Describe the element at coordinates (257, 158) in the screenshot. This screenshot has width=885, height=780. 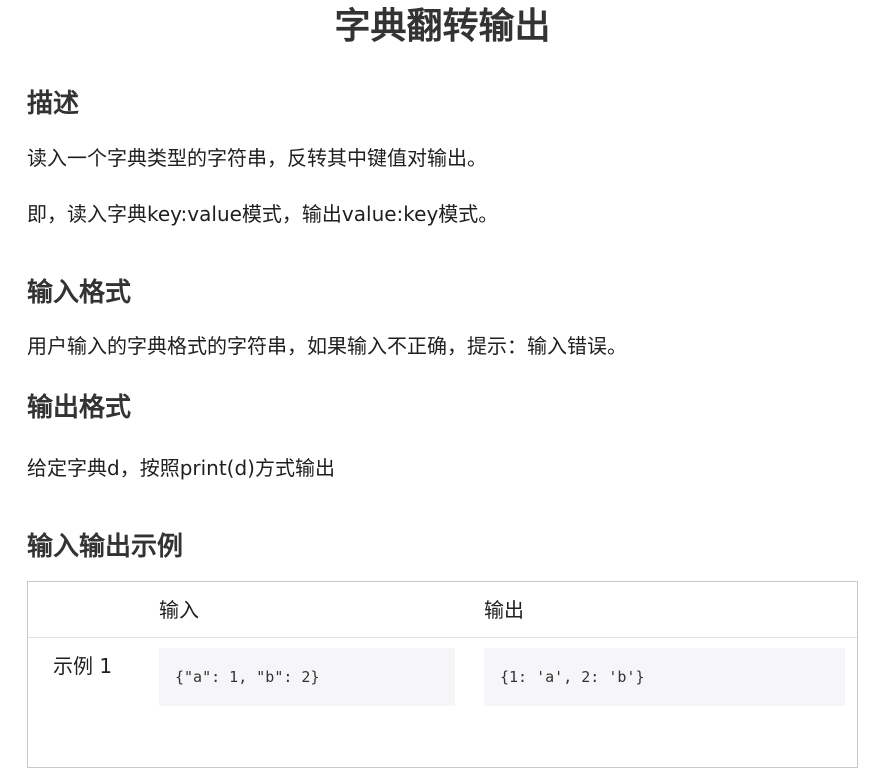
I see `description-line-1: 读入一个字典类型的字符串，反转其中键值对输出。` at that location.